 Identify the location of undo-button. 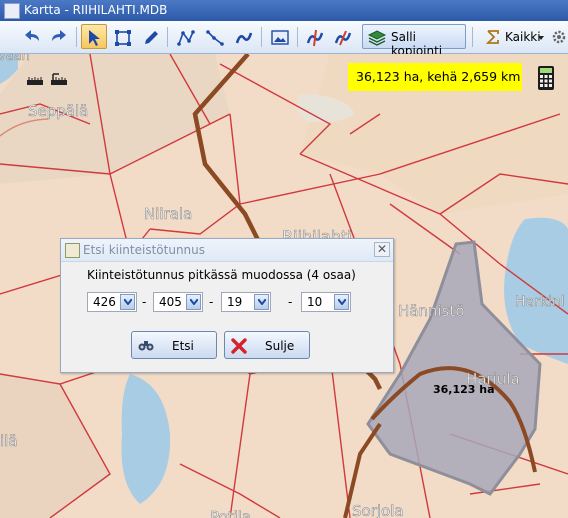
(31, 36).